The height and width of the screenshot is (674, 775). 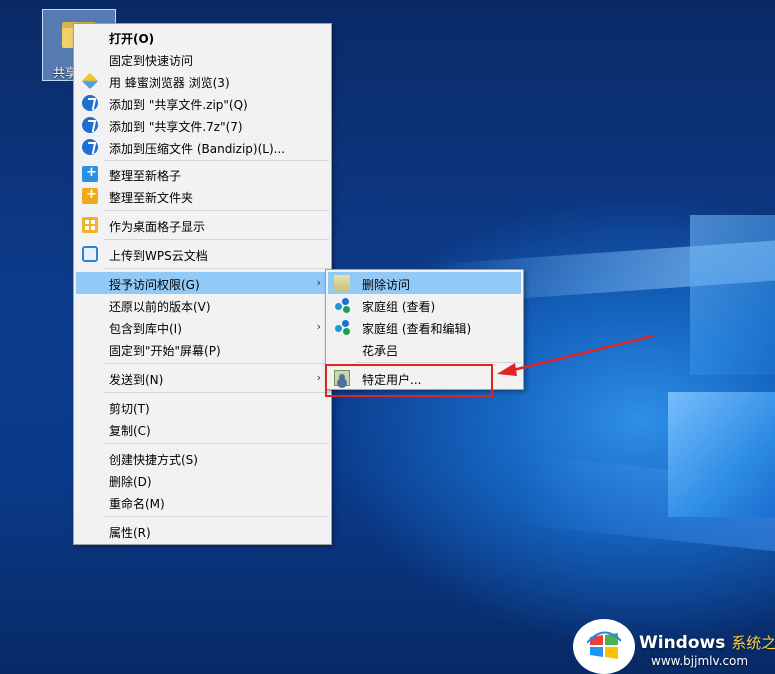 What do you see at coordinates (145, 176) in the screenshot?
I see `menu-item-label: 整理至新格子` at bounding box center [145, 176].